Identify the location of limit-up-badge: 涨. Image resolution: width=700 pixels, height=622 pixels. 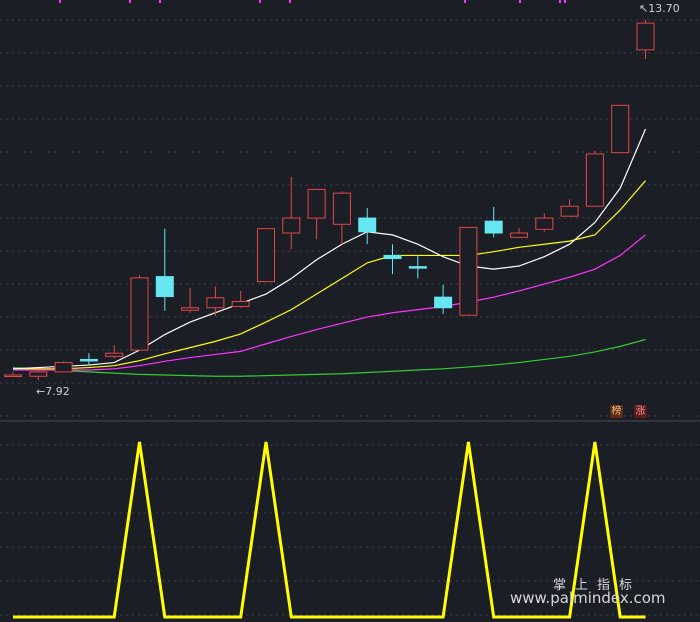
(640, 411).